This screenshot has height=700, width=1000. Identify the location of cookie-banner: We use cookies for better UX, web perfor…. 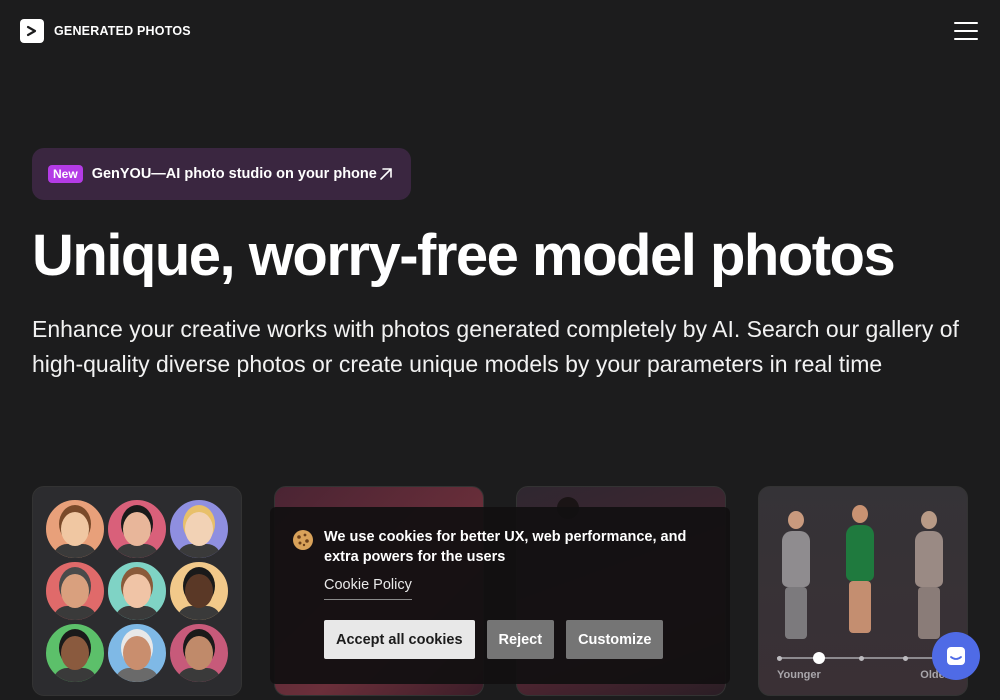
(500, 595).